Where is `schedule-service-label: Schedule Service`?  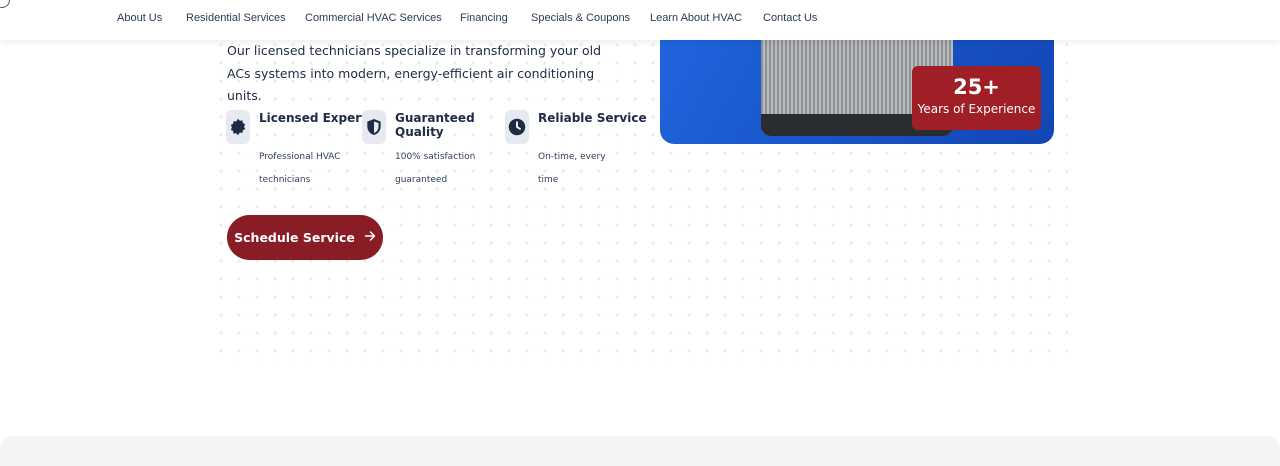
schedule-service-label: Schedule Service is located at coordinates (294, 237).